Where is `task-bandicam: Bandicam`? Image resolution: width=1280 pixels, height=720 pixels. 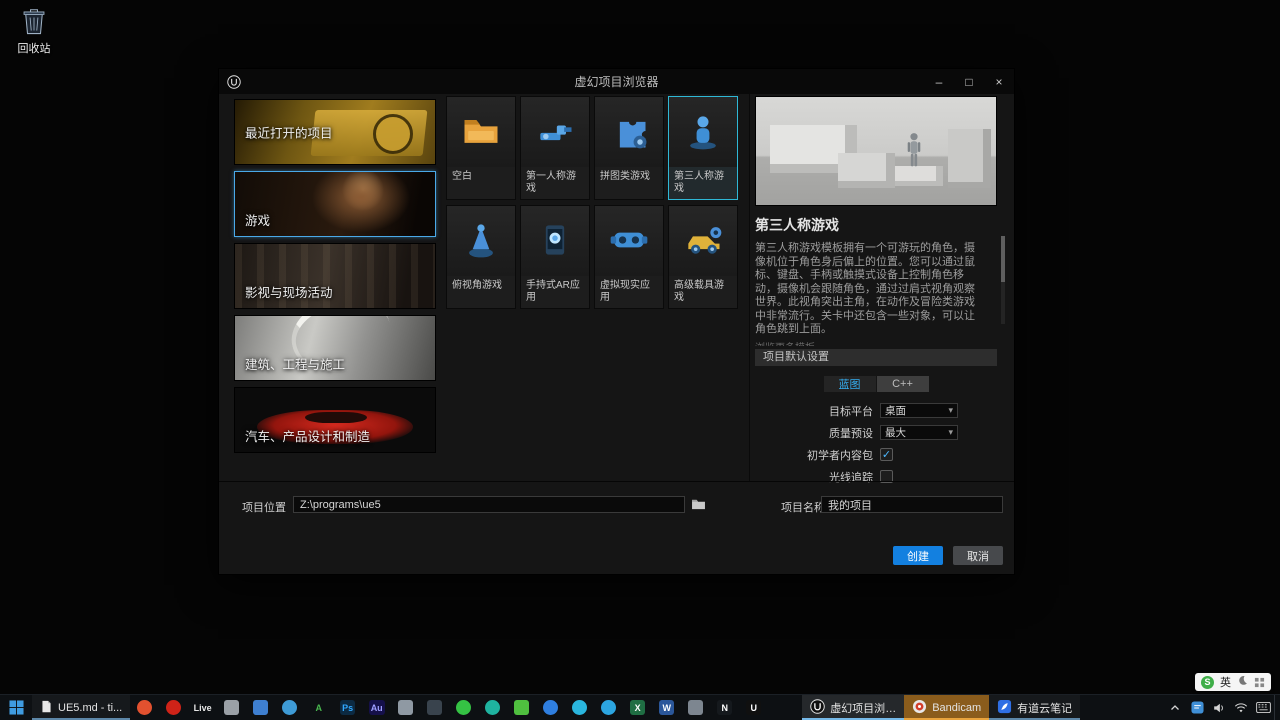
task-bandicam: Bandicam is located at coordinates (947, 707).